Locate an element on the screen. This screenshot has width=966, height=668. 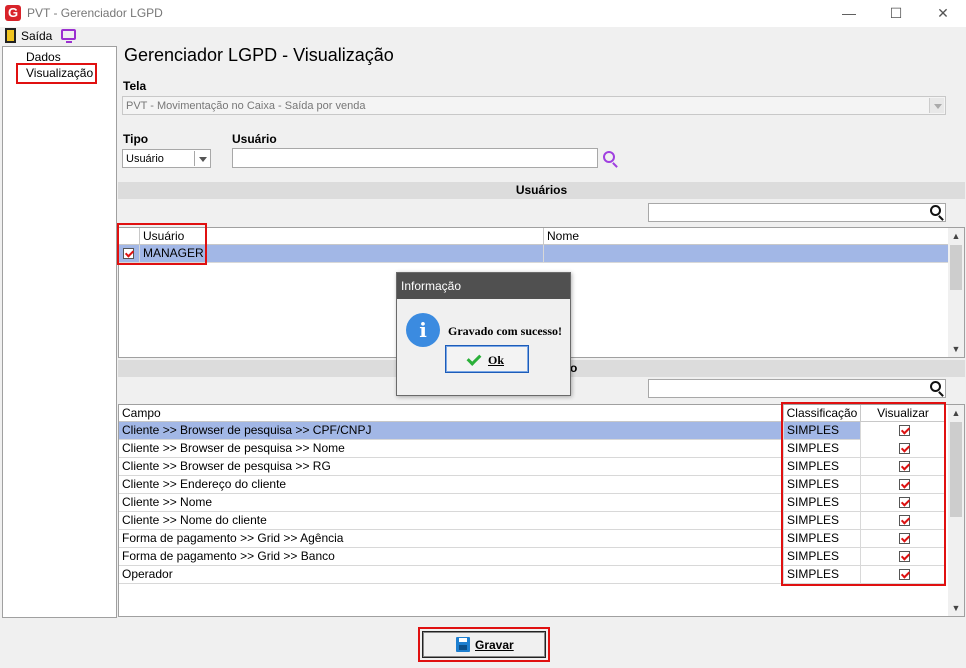
row-campo: Cliente >> Browser de pesquisa >> Nome is located at coordinates (451, 449).